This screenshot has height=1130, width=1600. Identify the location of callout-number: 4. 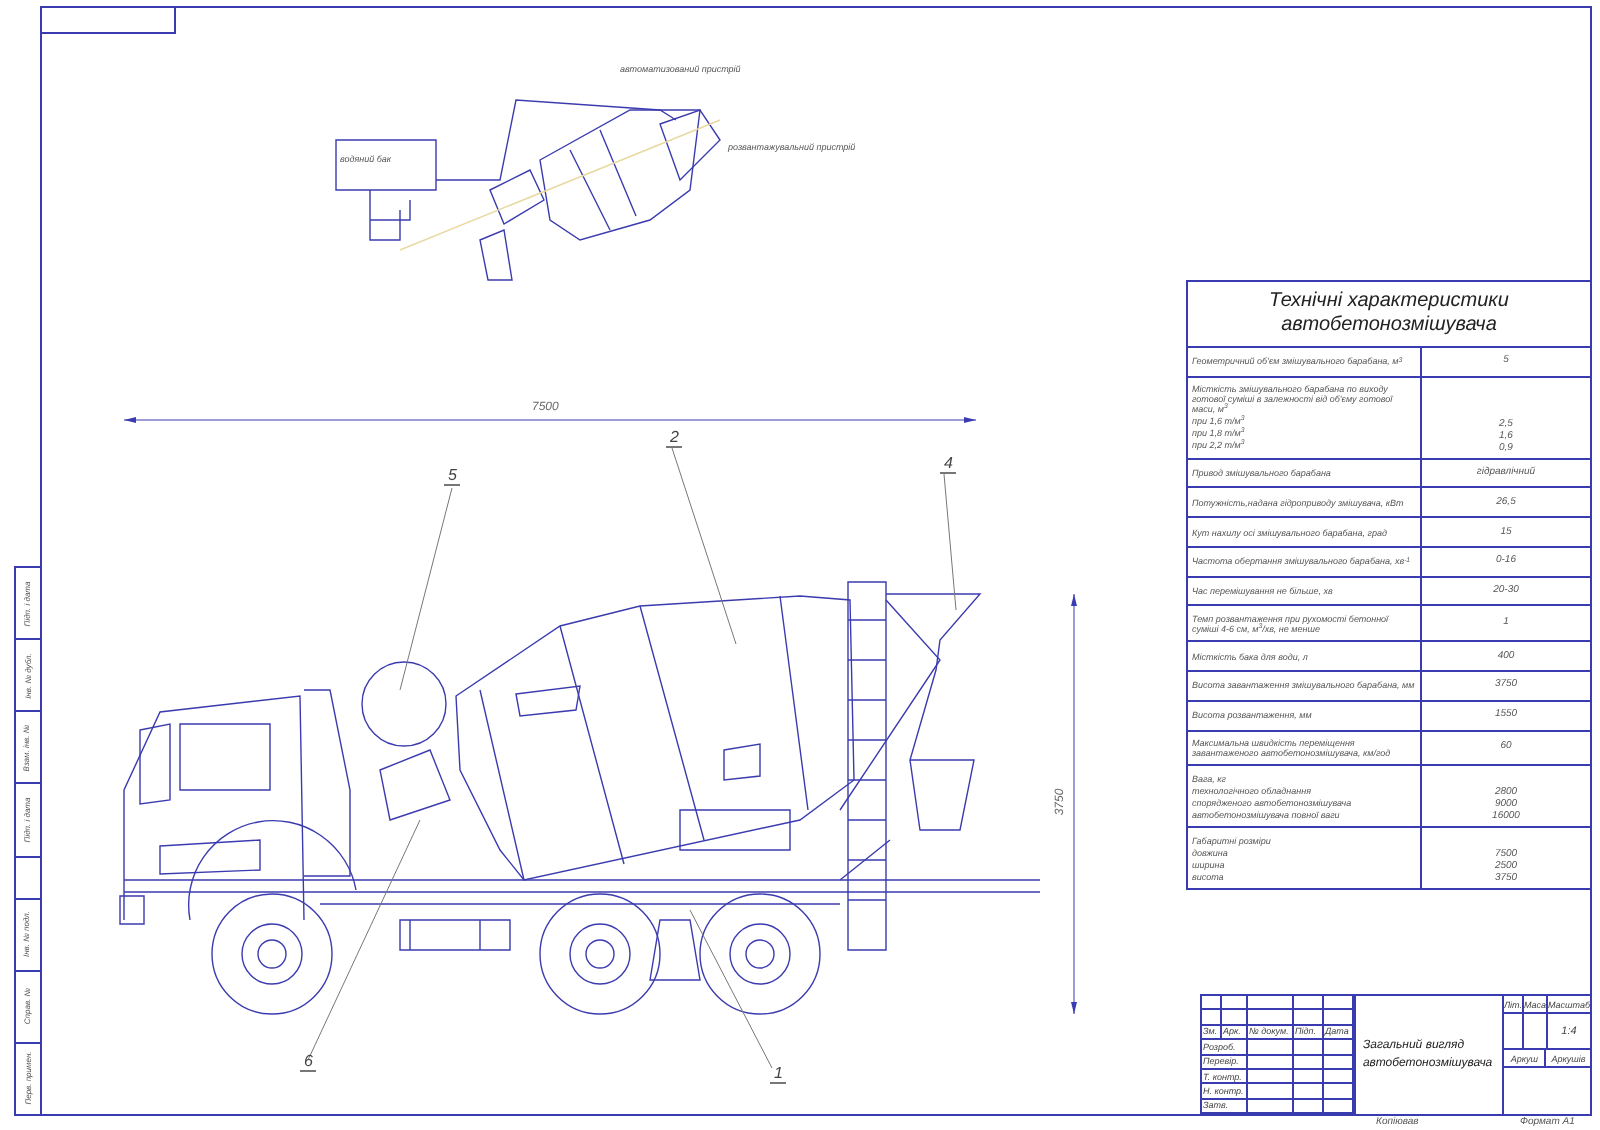
(948, 465).